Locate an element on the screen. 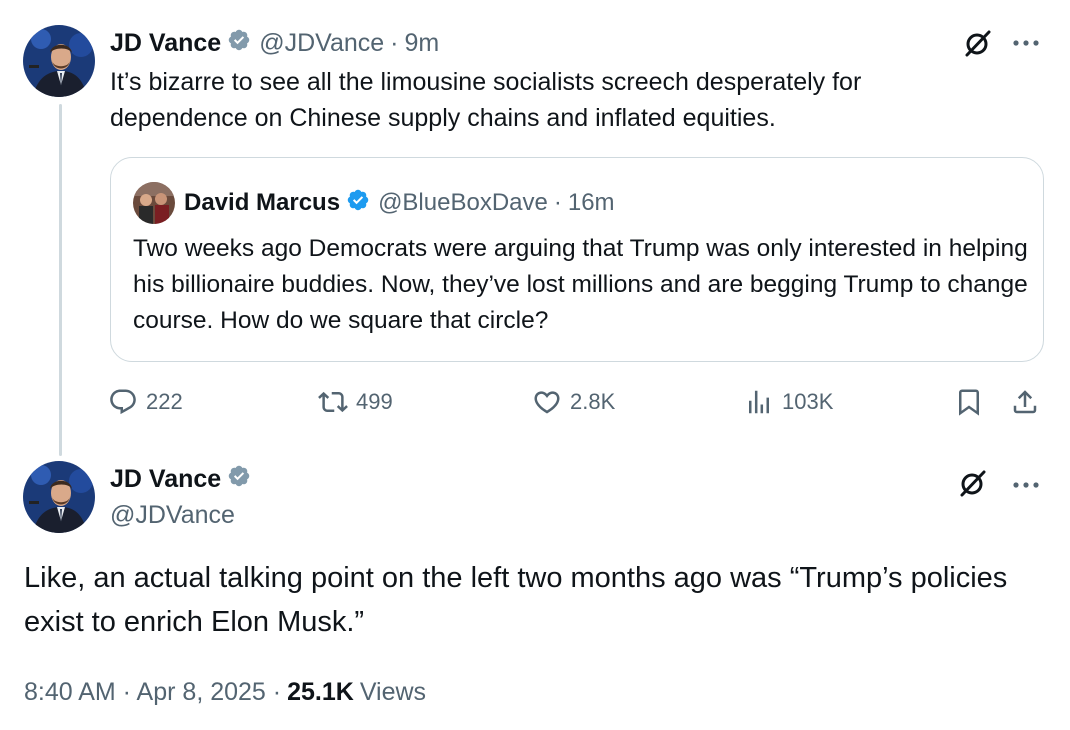  views-count: 25.1K is located at coordinates (320, 691).